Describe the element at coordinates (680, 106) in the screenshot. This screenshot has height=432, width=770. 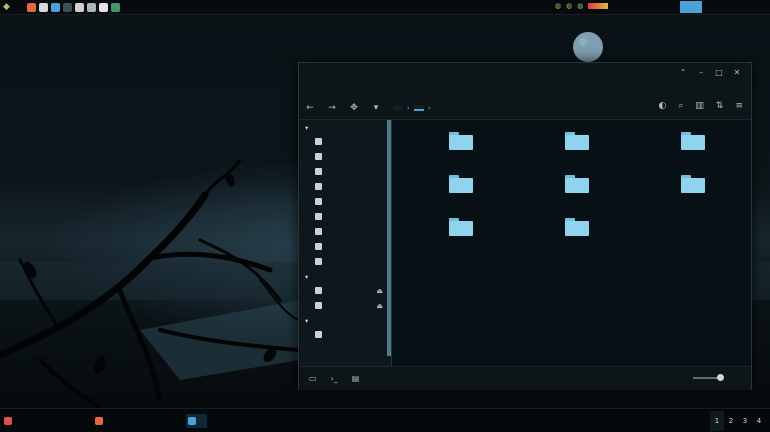
I see `search-icon: ⌕` at that location.